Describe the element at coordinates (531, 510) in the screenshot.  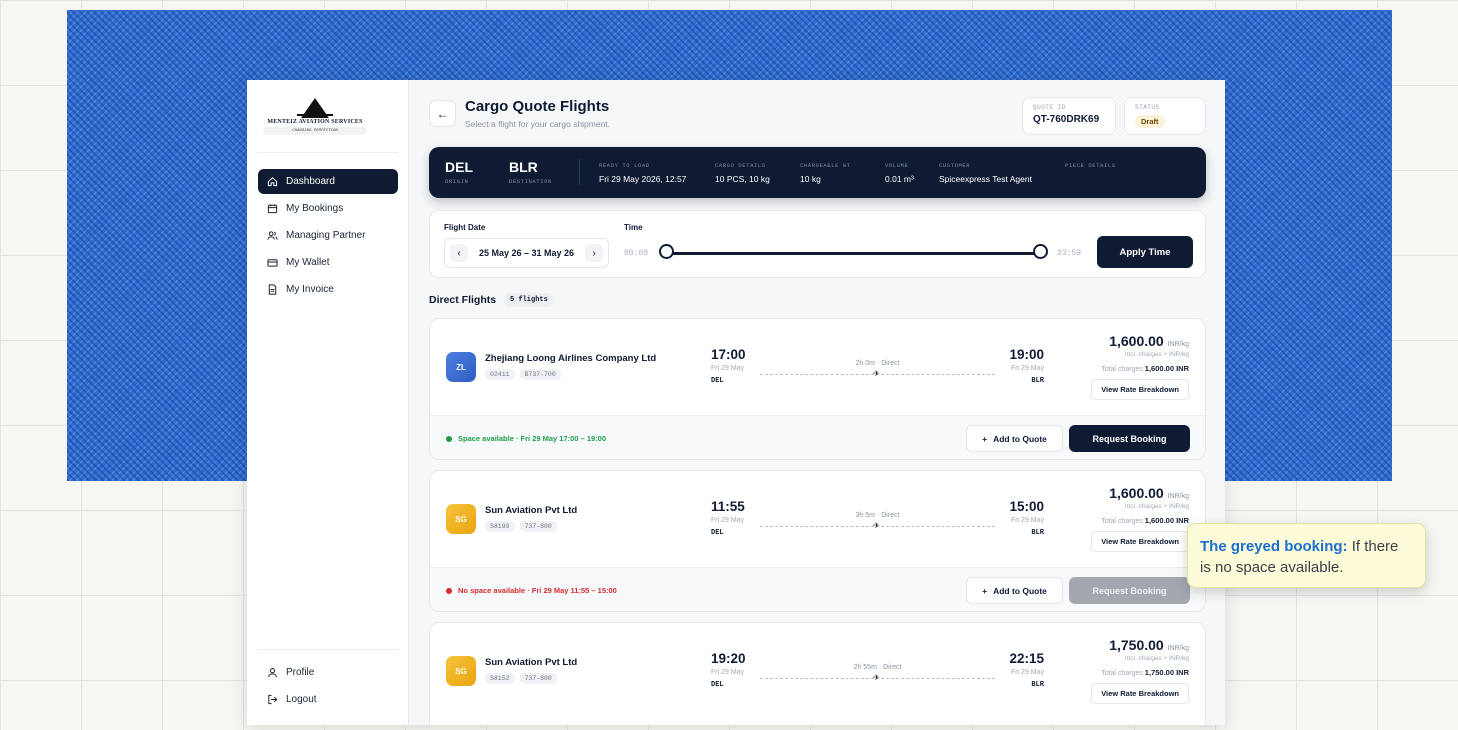
I see `airline-name: Sun Aviation Pvt Ltd` at that location.